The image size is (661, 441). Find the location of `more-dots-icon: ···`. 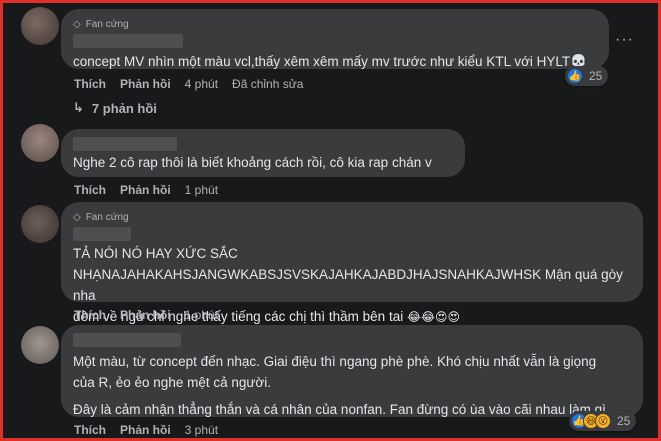

more-dots-icon: ··· is located at coordinates (624, 40).